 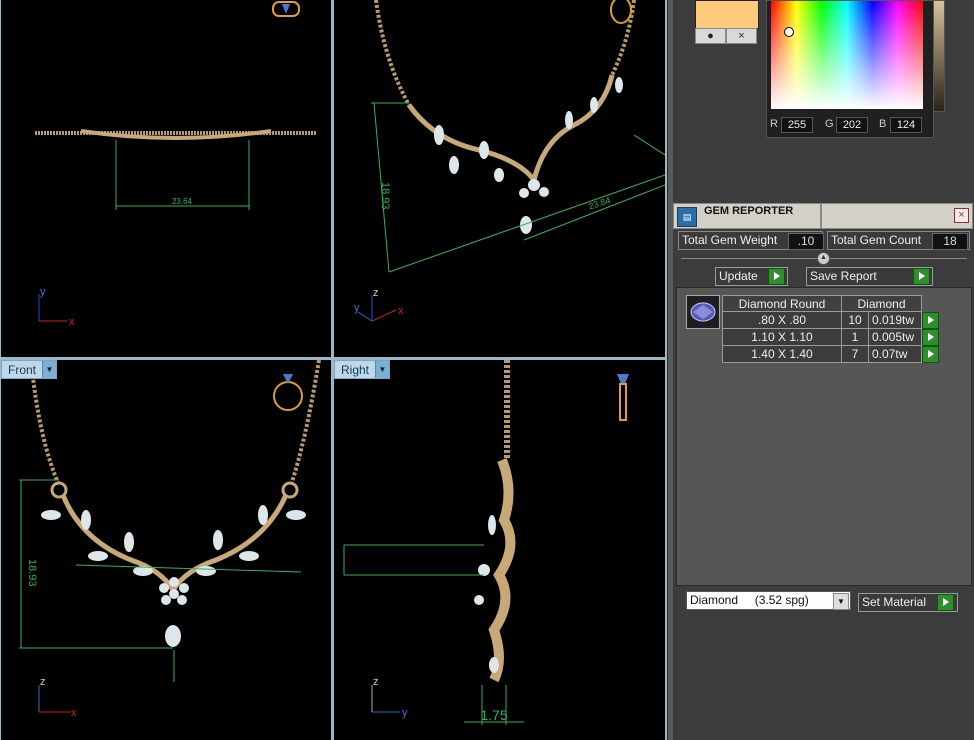 I want to click on rgb-values: R 255 G 202 B 124, so click(x=850, y=125).